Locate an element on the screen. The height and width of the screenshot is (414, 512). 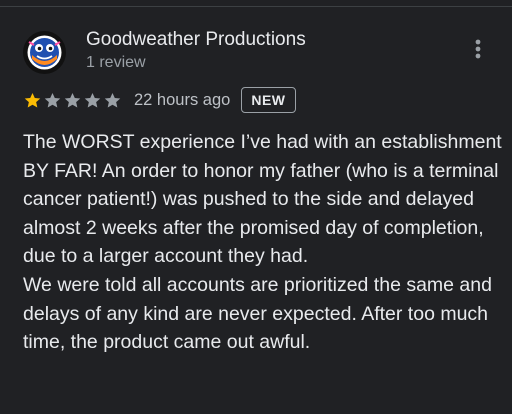
reviewer-review-count: 1 review is located at coordinates (116, 62).